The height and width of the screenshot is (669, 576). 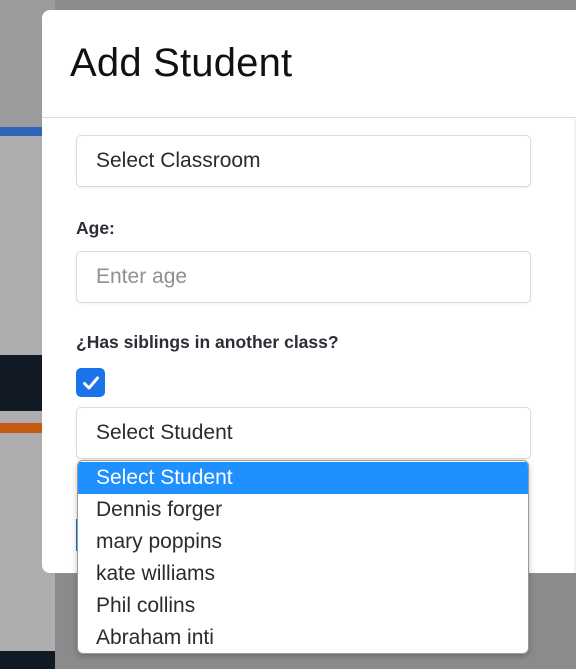 What do you see at coordinates (303, 510) in the screenshot?
I see `dropdown-option: Dennis forger` at bounding box center [303, 510].